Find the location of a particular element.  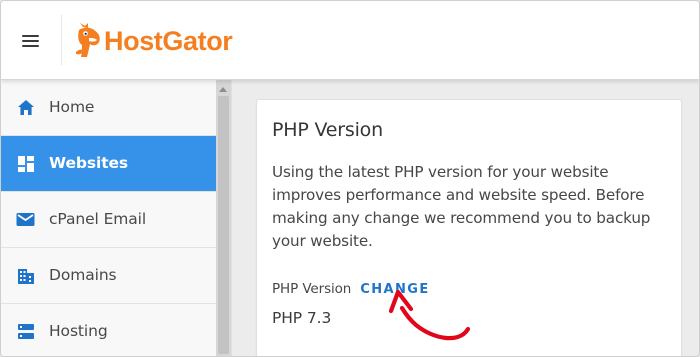

sidebar-item-hosting: Hosting is located at coordinates (108, 330).